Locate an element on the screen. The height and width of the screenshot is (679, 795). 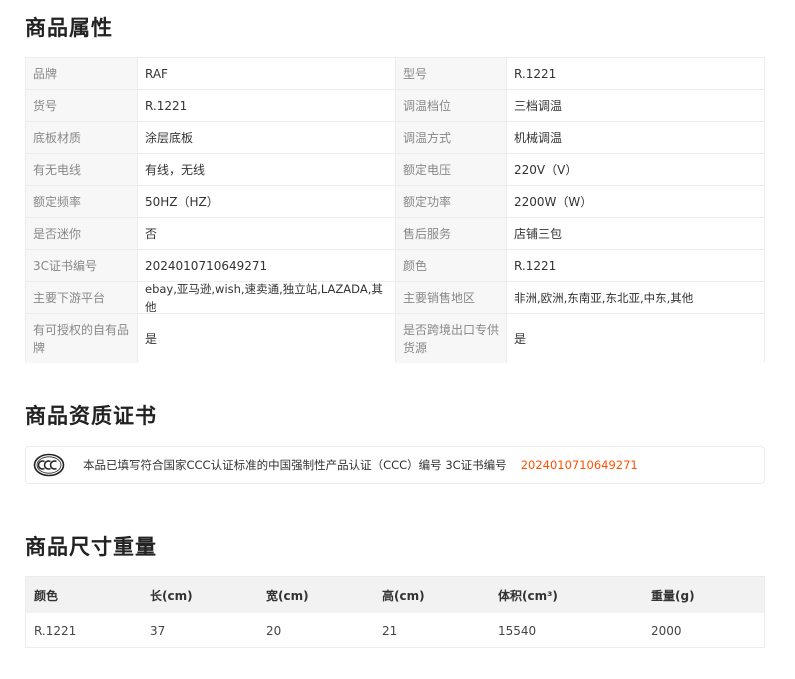
attr-key: 售后服务 is located at coordinates (450, 233).